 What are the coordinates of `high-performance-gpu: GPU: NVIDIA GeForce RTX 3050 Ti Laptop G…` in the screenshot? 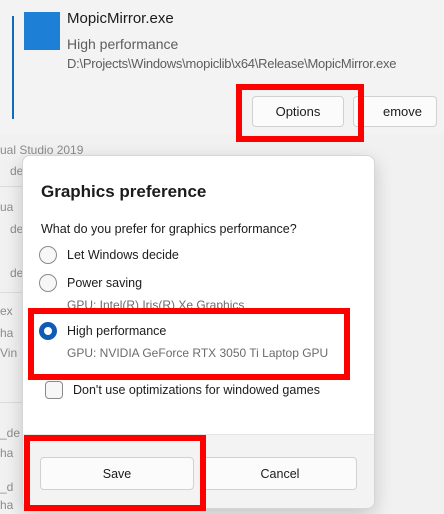 It's located at (198, 353).